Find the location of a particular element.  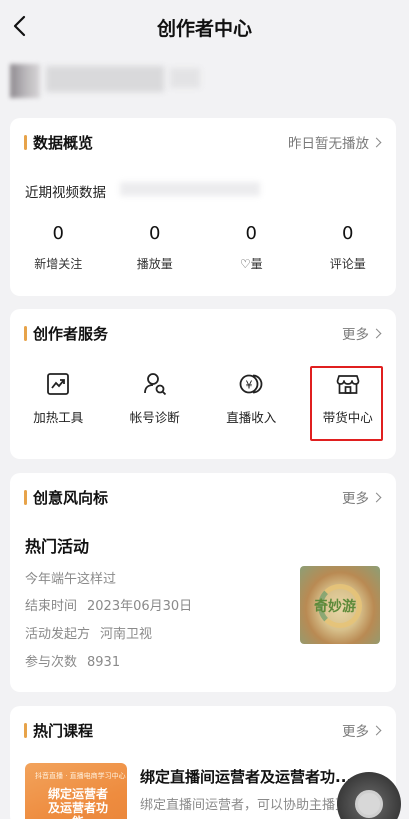

participants-label: 参与次数 is located at coordinates (51, 662).